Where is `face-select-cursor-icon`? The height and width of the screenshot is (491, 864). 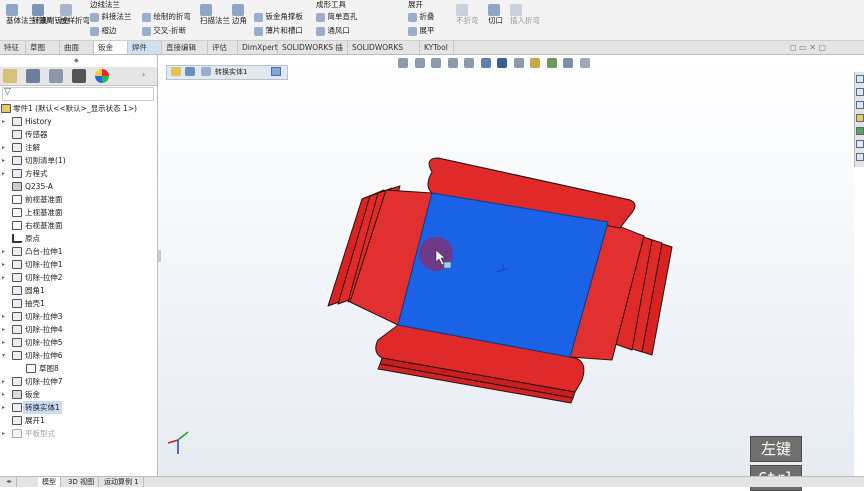 face-select-cursor-icon is located at coordinates (447, 265).